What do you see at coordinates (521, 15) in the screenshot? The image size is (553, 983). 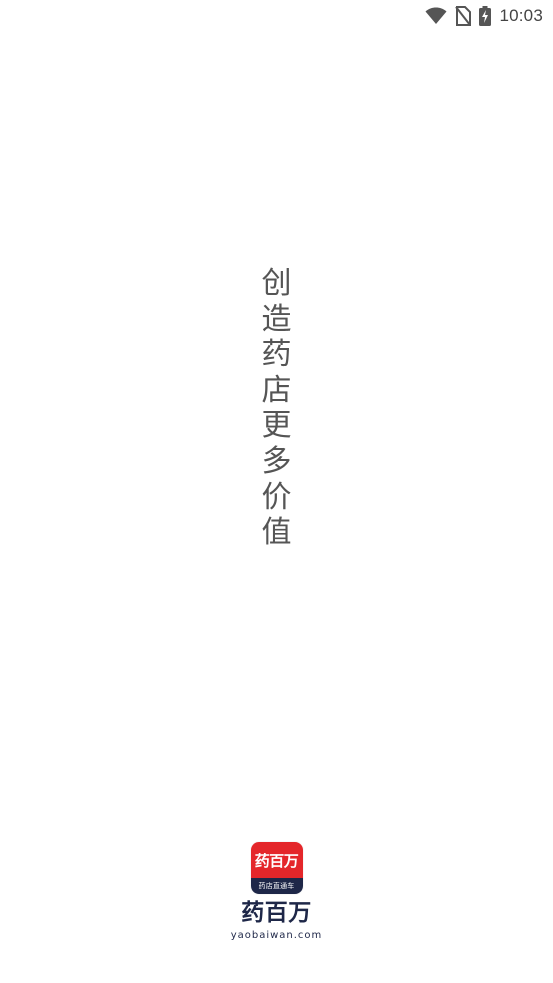 I see `status-time: 10:03` at bounding box center [521, 15].